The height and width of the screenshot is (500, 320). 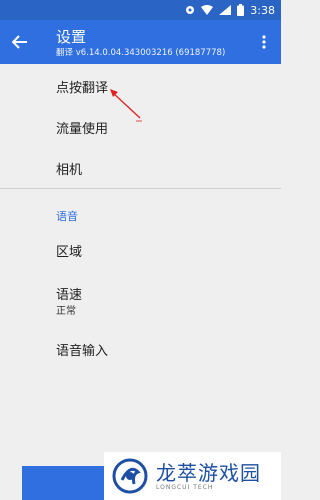 What do you see at coordinates (82, 349) in the screenshot?
I see `setting-voice-input: 语音输入` at bounding box center [82, 349].